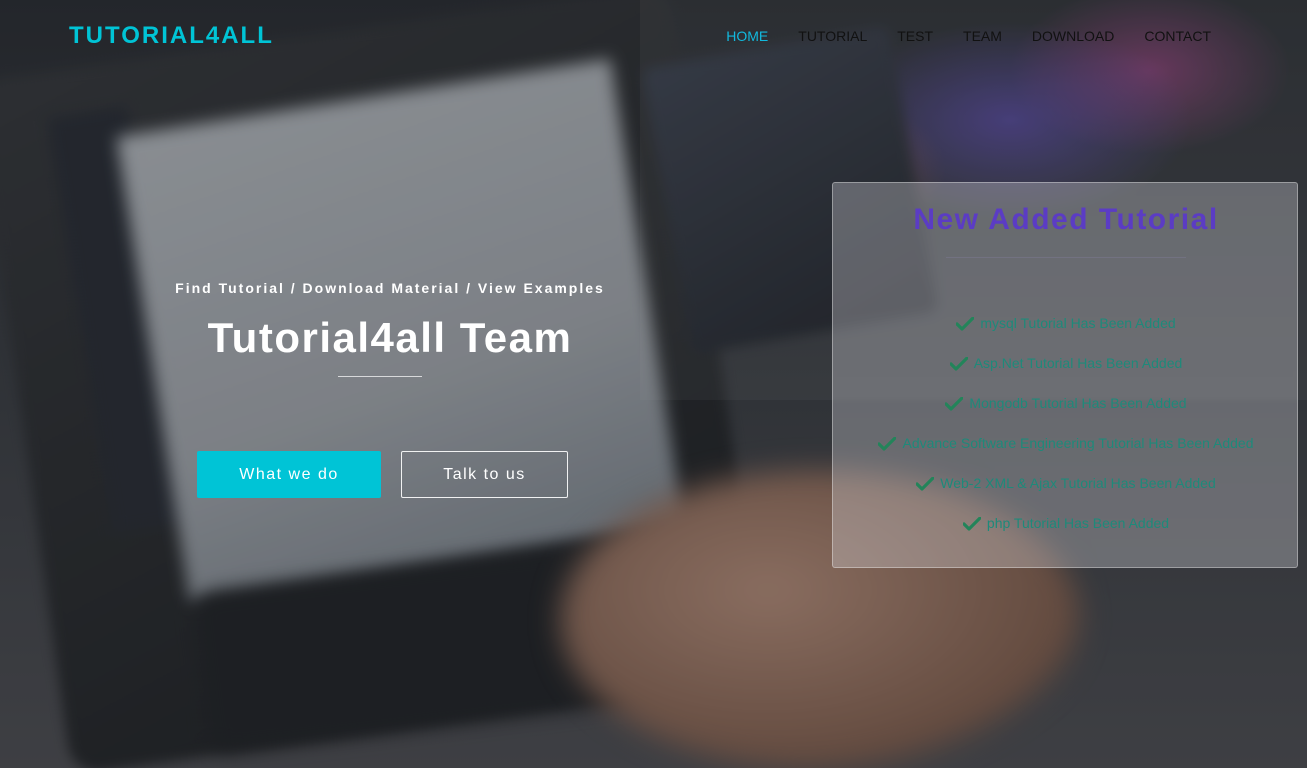 The width and height of the screenshot is (1307, 768). I want to click on list-item: mysql Tutorial Has Been Added, so click(1066, 335).